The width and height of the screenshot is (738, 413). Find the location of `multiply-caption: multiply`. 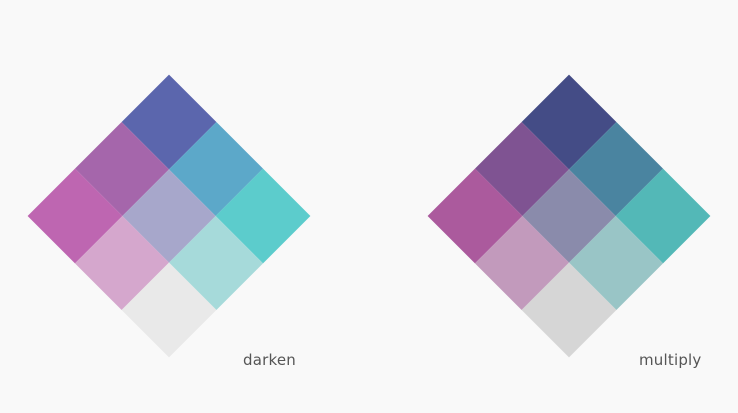

multiply-caption: multiply is located at coordinates (670, 360).